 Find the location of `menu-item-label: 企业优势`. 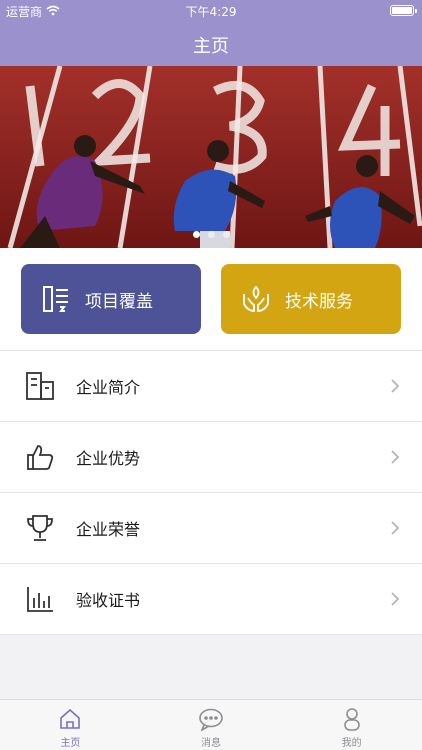

menu-item-label: 企业优势 is located at coordinates (108, 458).